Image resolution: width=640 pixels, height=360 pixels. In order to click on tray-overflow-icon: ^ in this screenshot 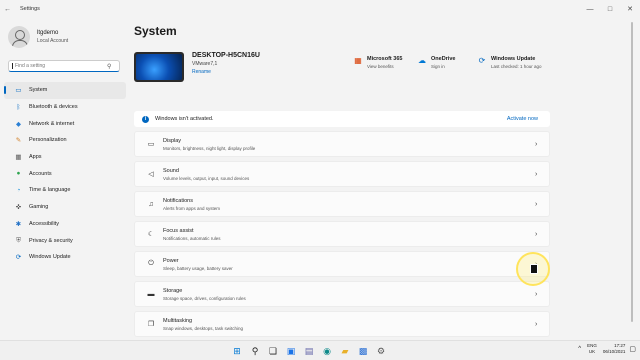, I will do `click(579, 349)`.